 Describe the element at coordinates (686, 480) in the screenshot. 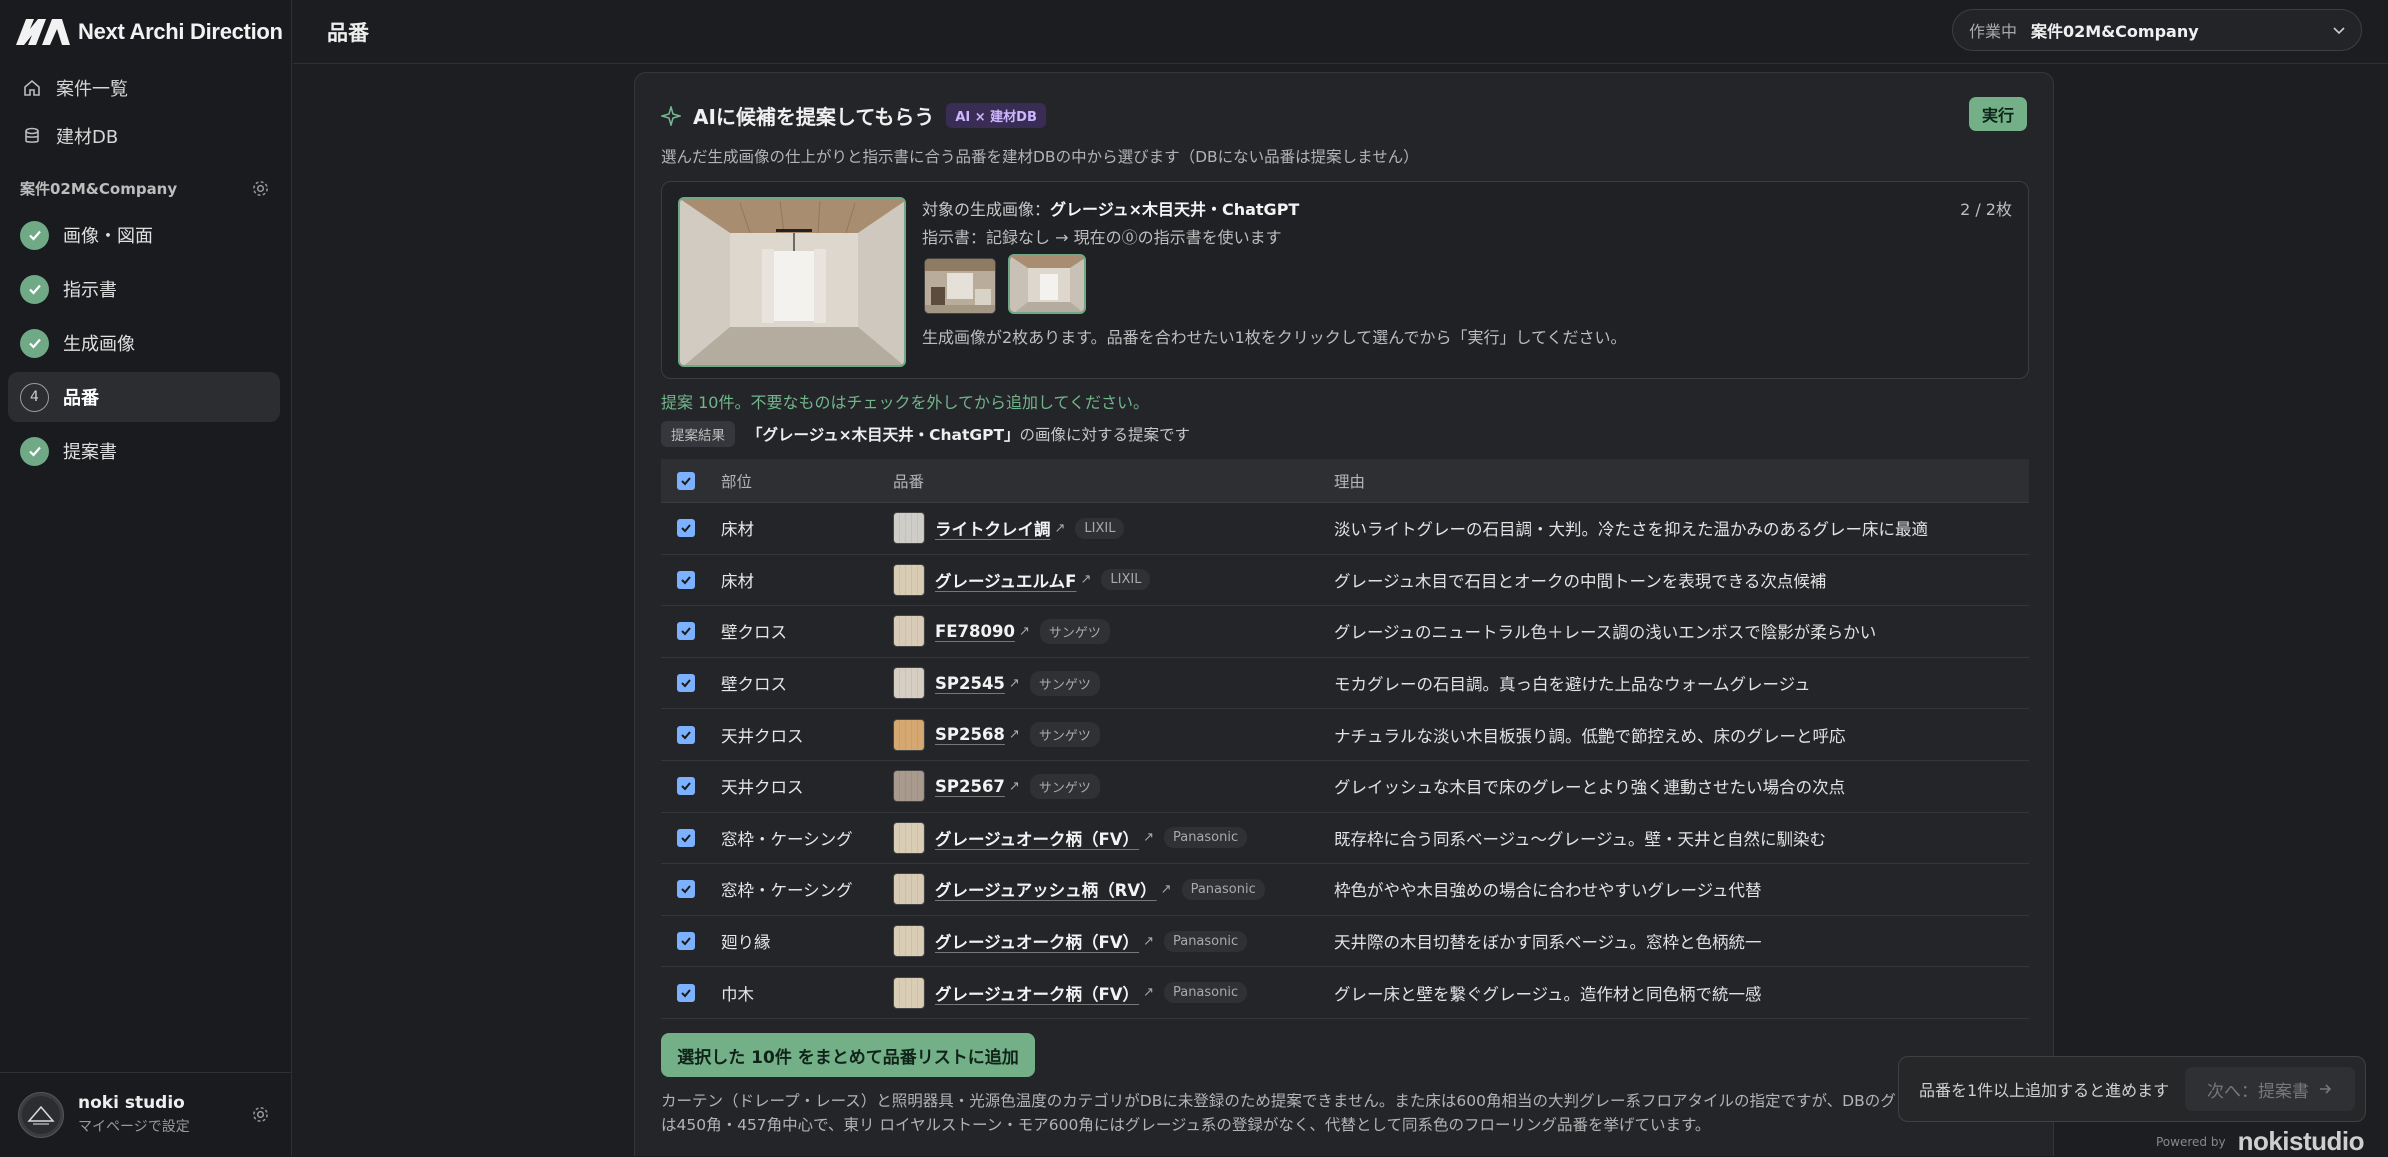

I see `select-all-checkbox` at that location.